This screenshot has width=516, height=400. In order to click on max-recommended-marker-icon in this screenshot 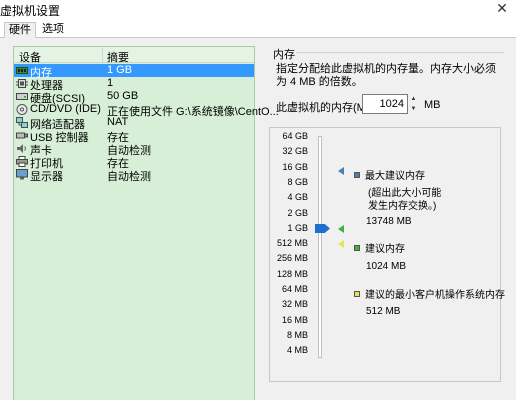, I will do `click(341, 171)`.